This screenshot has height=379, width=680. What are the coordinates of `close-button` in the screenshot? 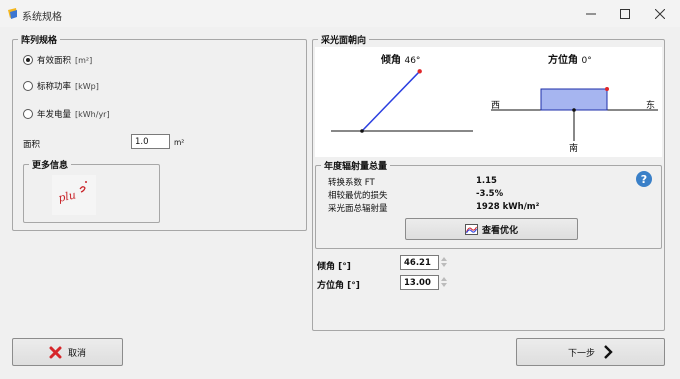 It's located at (660, 13).